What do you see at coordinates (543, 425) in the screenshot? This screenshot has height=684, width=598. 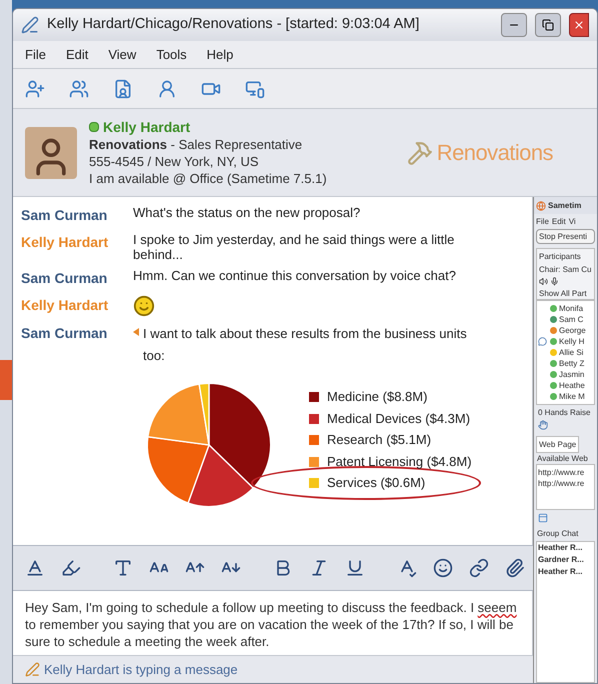 I see `raised-hand-icon` at bounding box center [543, 425].